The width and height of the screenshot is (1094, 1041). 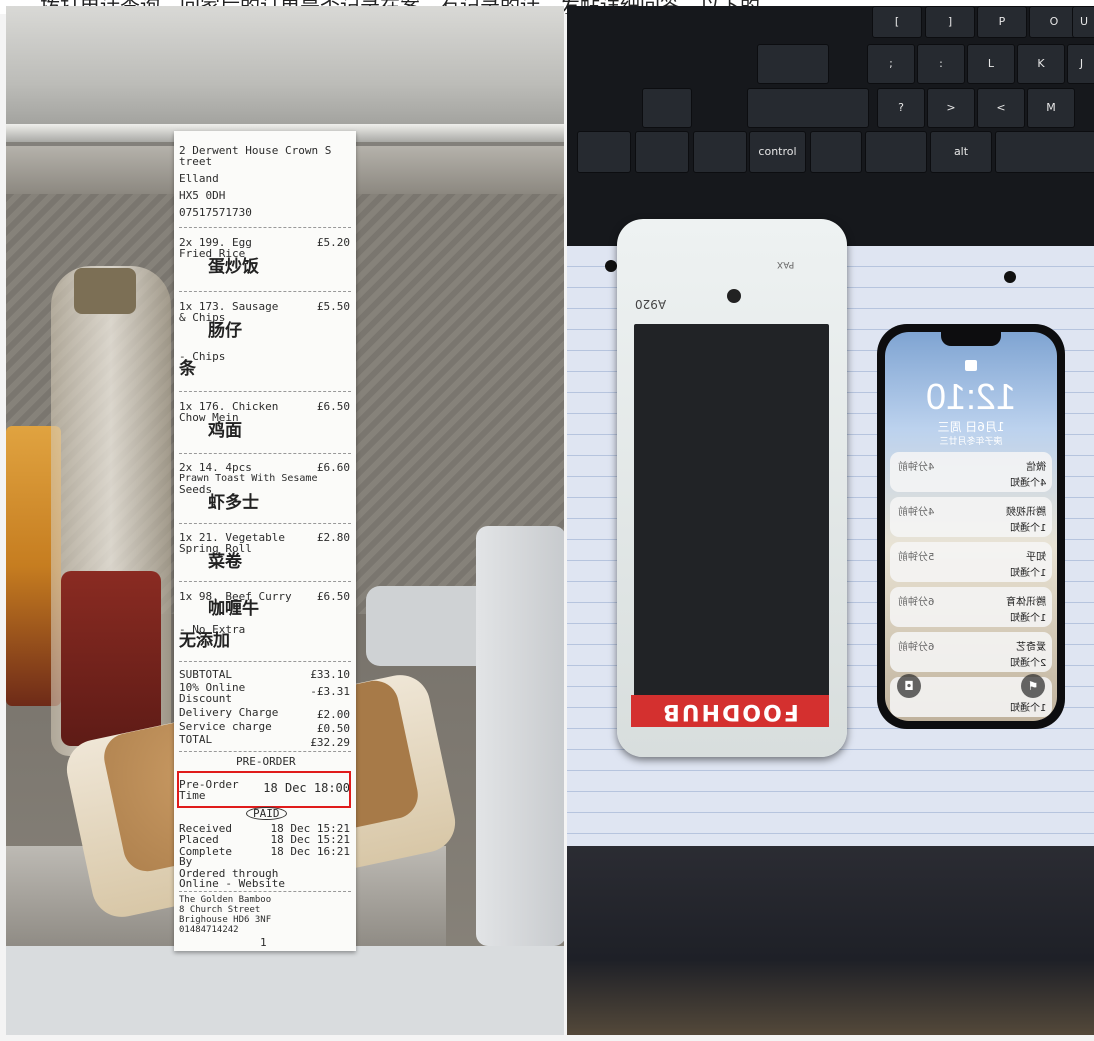 What do you see at coordinates (196, 161) in the screenshot?
I see `address-line: treet` at bounding box center [196, 161].